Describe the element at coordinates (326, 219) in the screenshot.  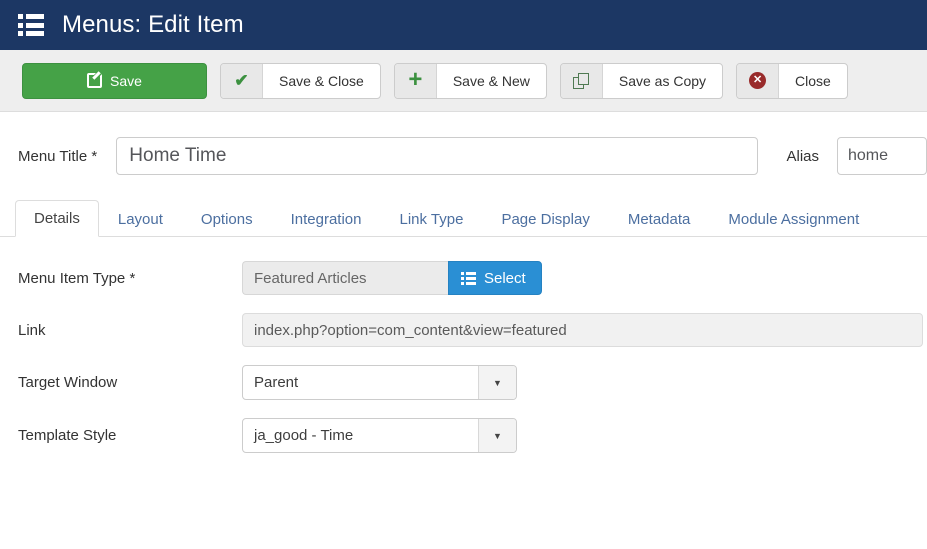
I see `tab-integration: Integration` at that location.